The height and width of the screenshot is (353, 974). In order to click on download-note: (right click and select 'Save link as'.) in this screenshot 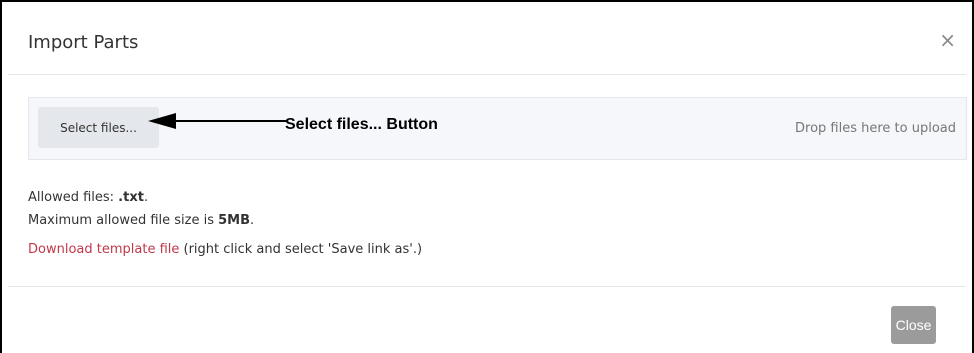, I will do `click(301, 249)`.